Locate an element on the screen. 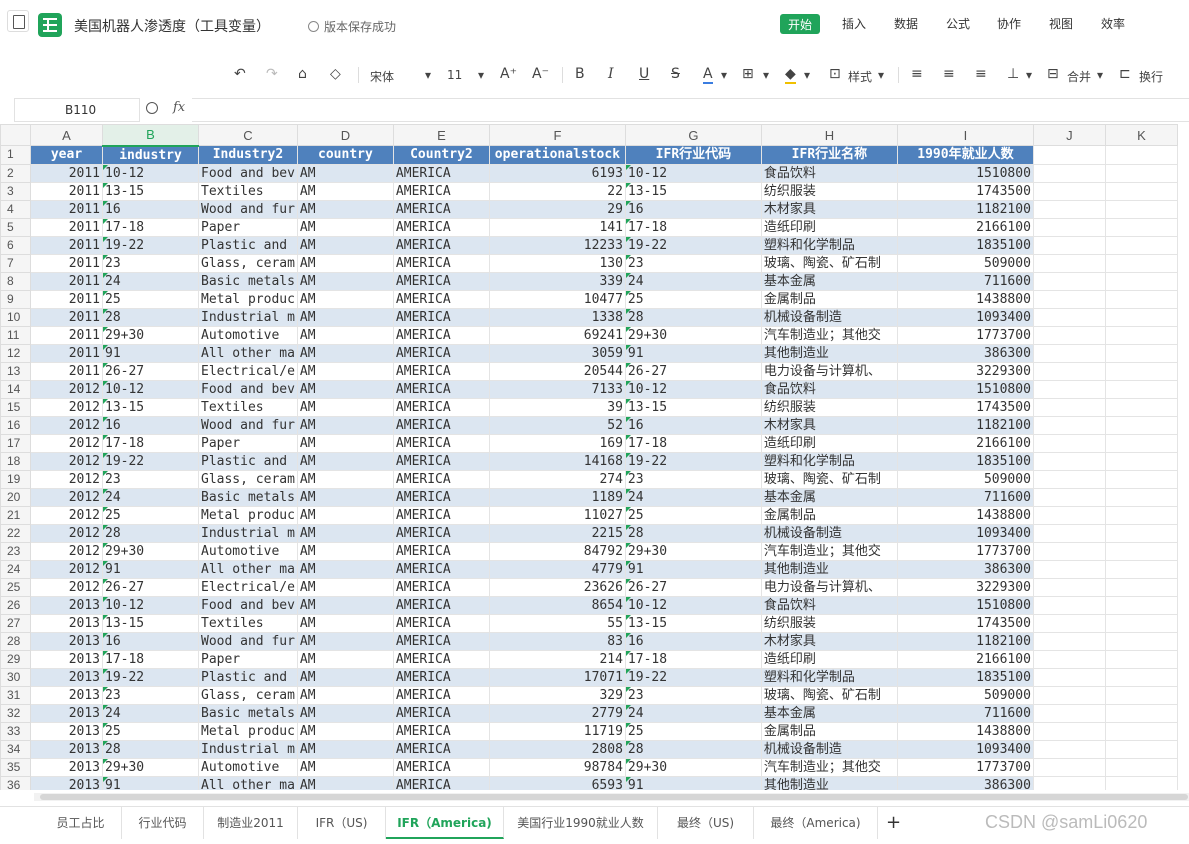 Image resolution: width=1189 pixels, height=844 pixels. data-cell: Wood and fur is located at coordinates (248, 209).